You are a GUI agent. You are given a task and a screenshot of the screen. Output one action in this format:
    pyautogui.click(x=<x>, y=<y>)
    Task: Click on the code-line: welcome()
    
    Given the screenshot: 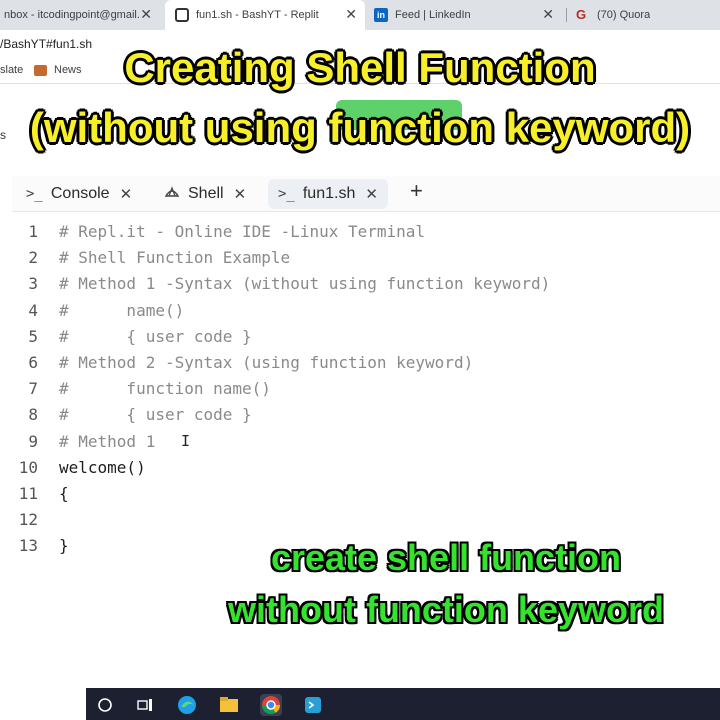 What is the action you would take?
    pyautogui.click(x=102, y=467)
    